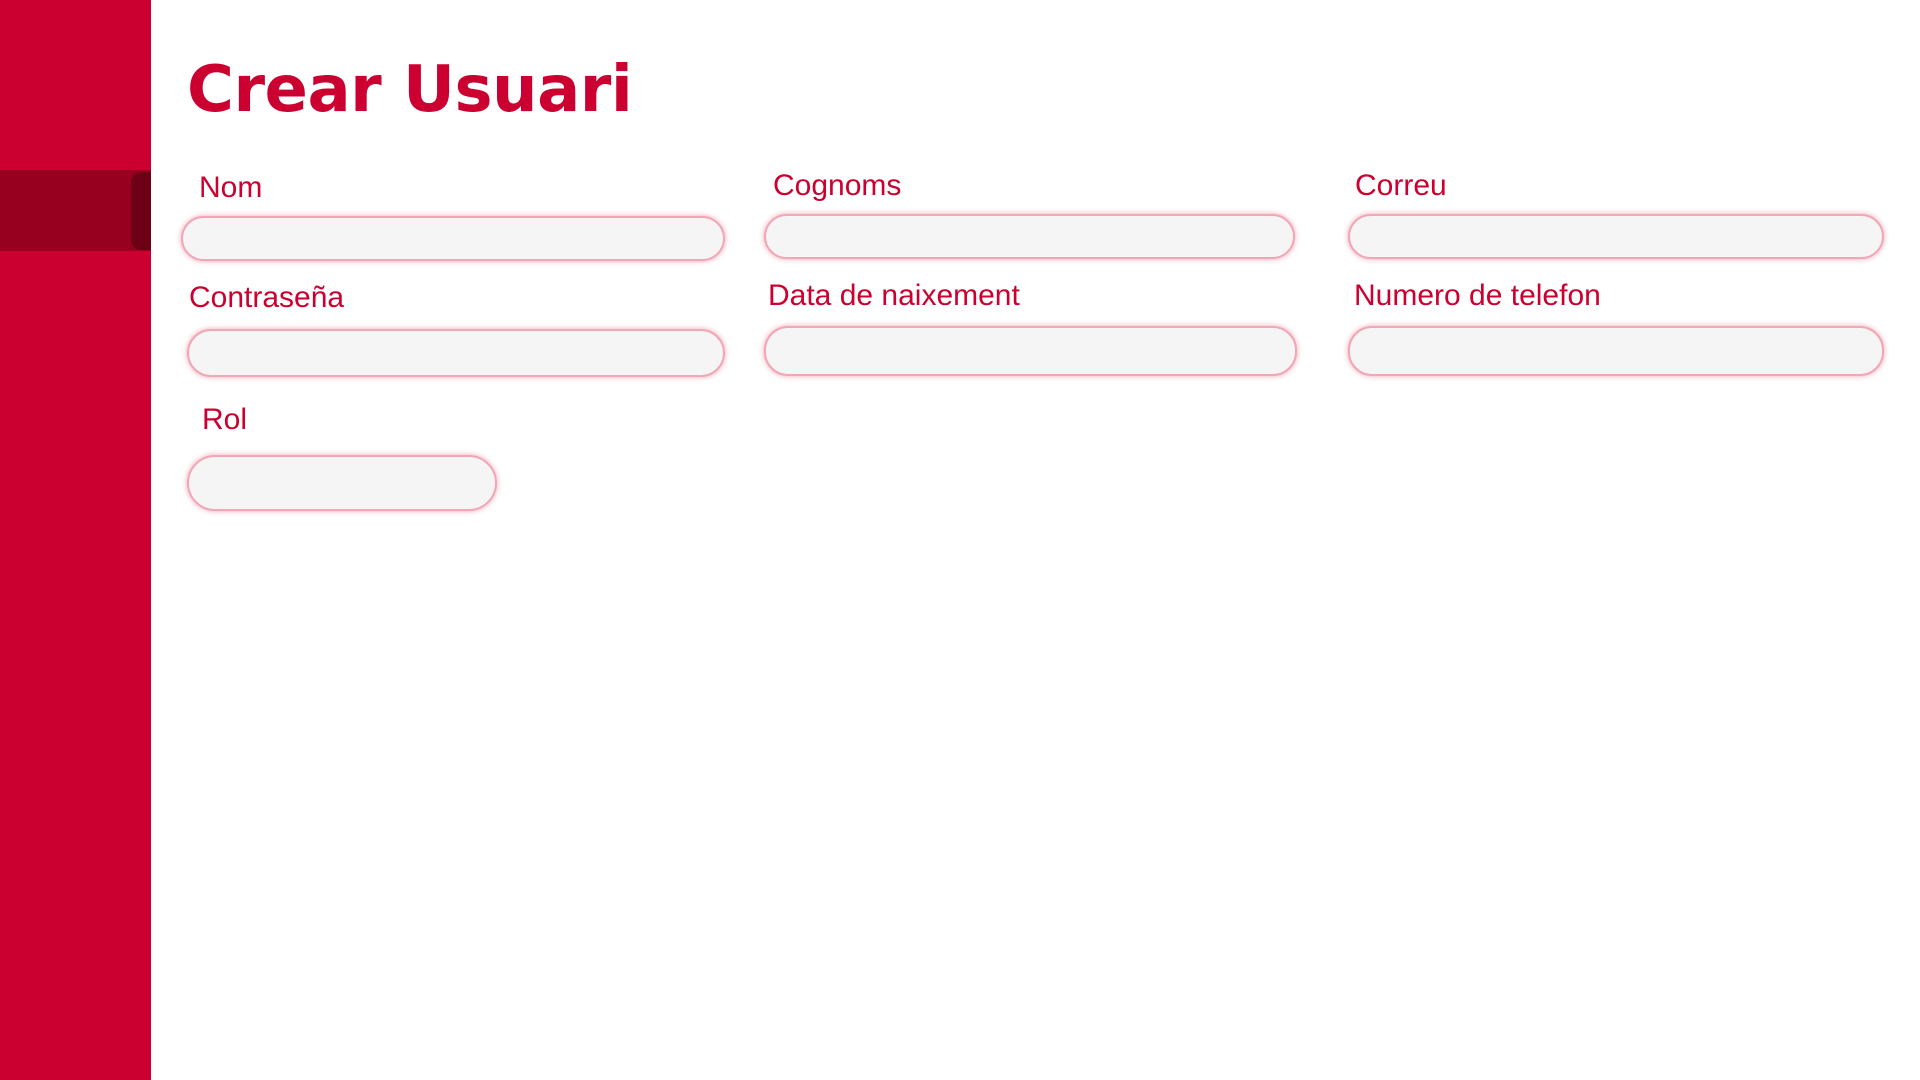 This screenshot has height=1080, width=1920. What do you see at coordinates (75, 540) in the screenshot?
I see `sidebar` at bounding box center [75, 540].